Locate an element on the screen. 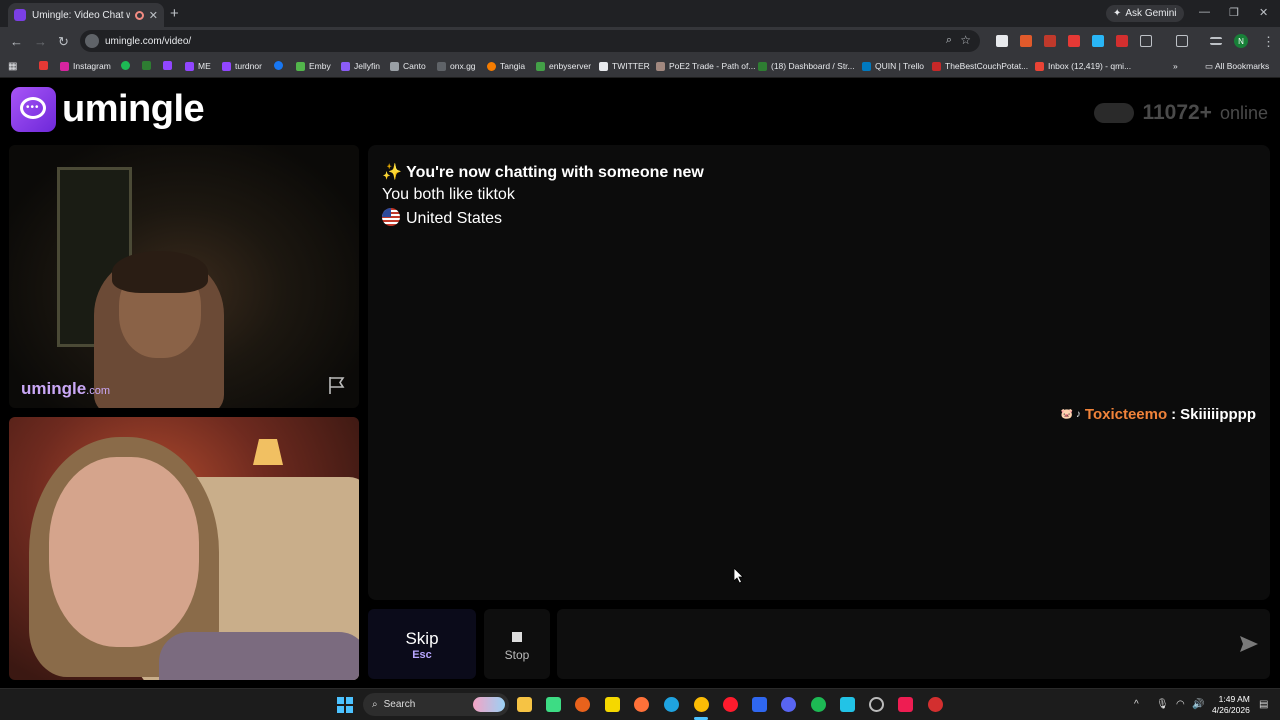 Image resolution: width=1280 pixels, height=720 pixels. extension-fox-icon is located at coordinates (1026, 41).